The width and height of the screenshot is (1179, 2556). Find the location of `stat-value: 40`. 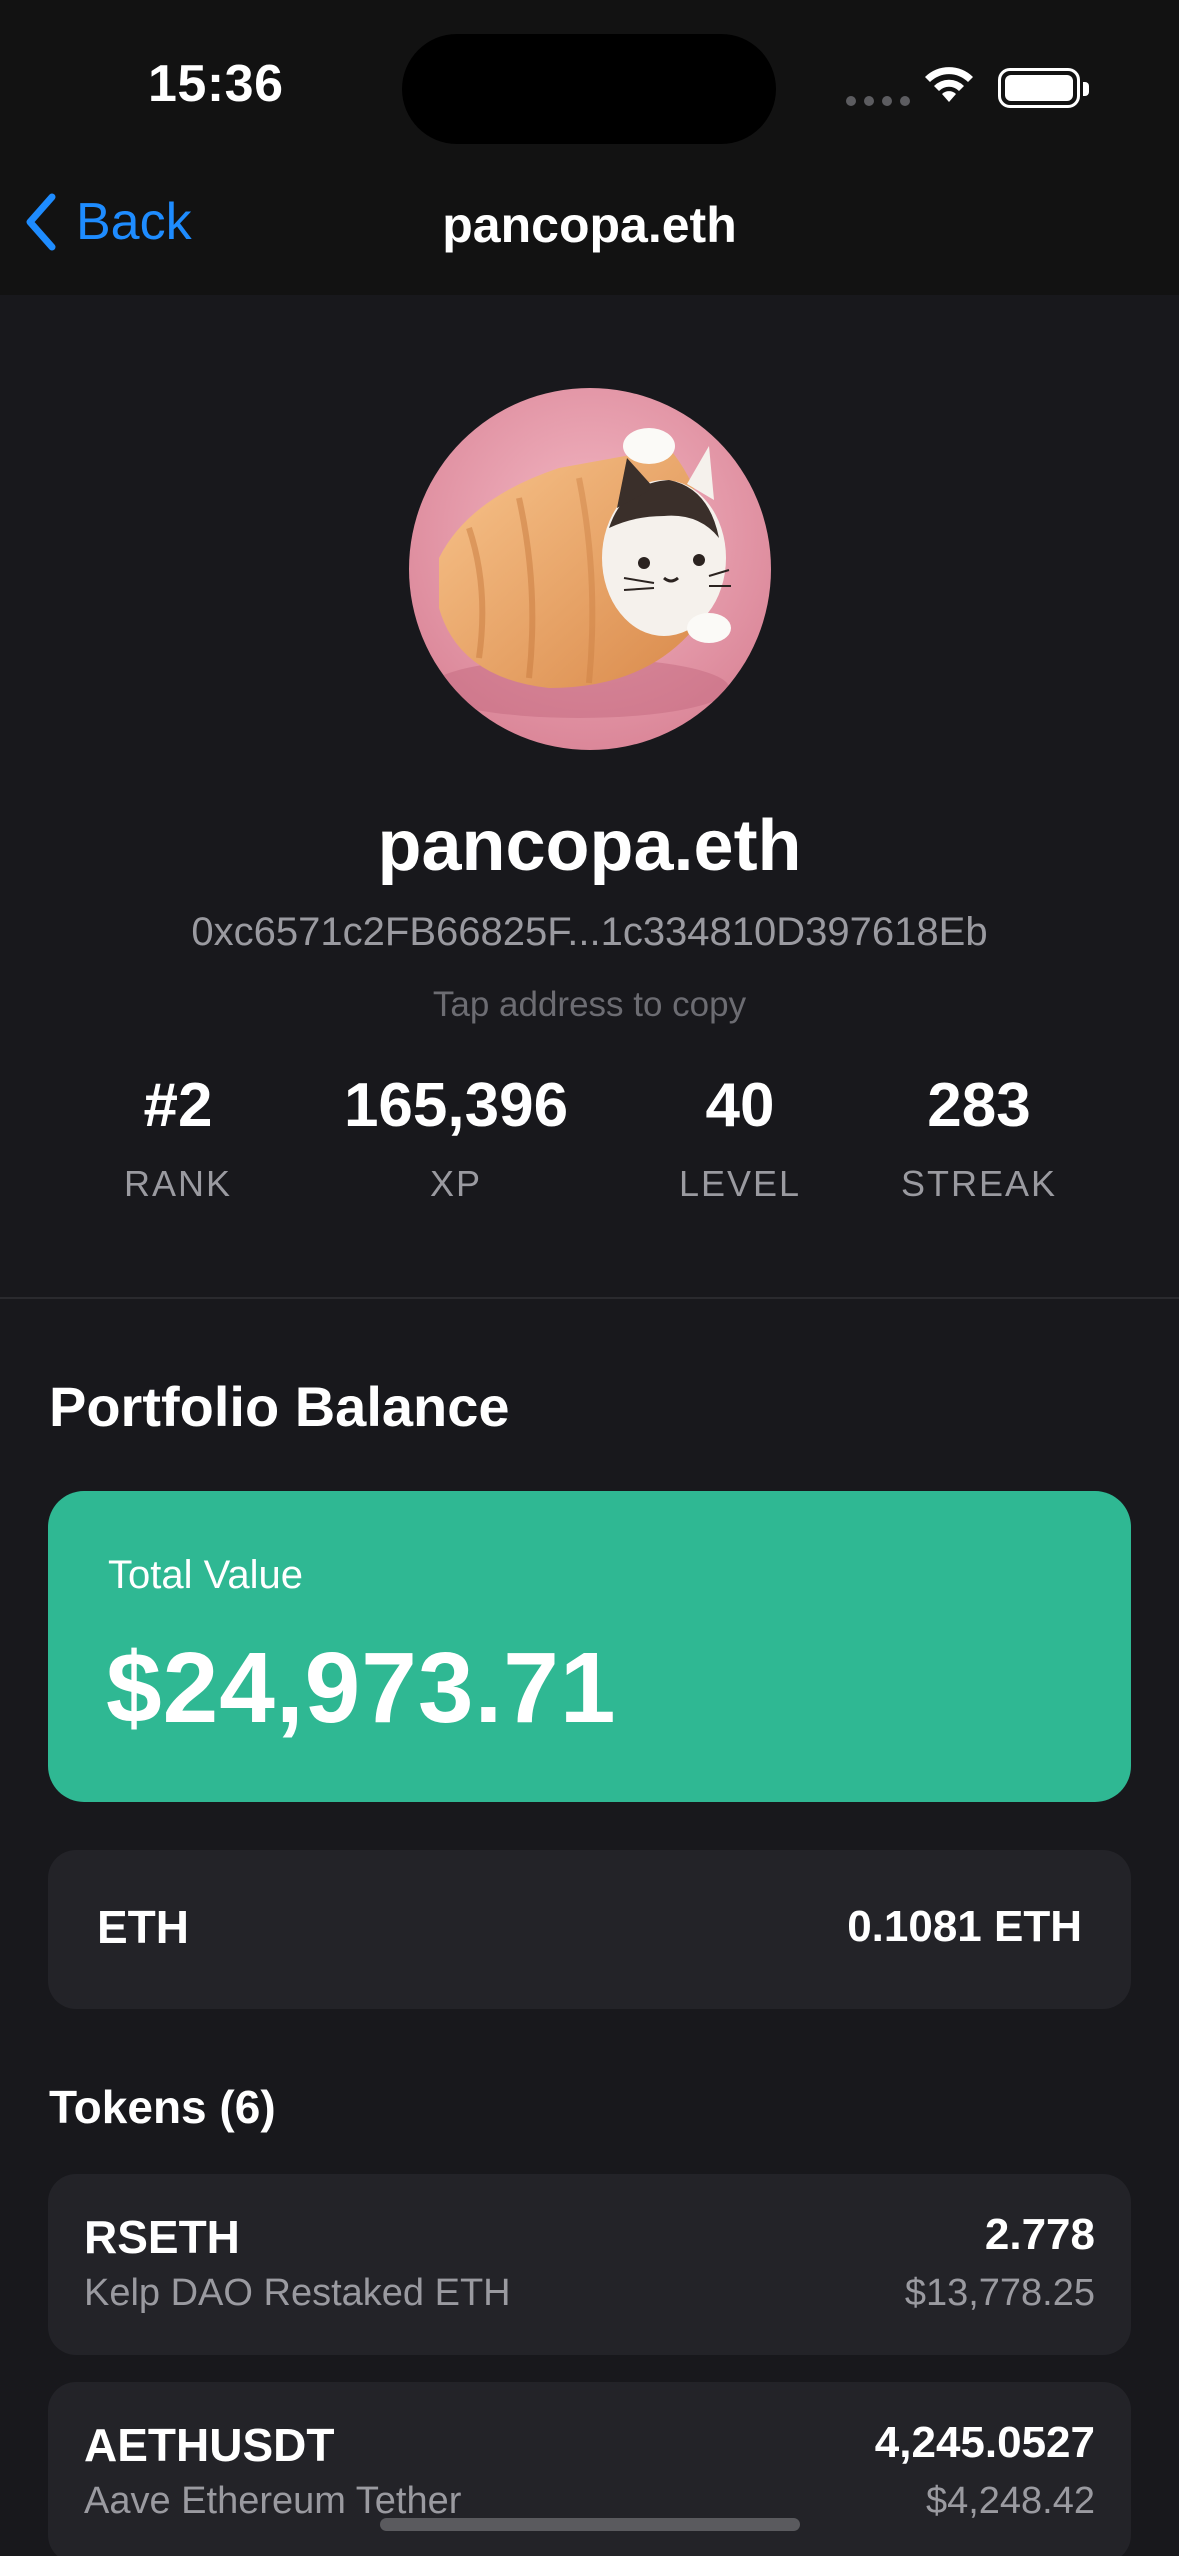

stat-value: 40 is located at coordinates (740, 1105).